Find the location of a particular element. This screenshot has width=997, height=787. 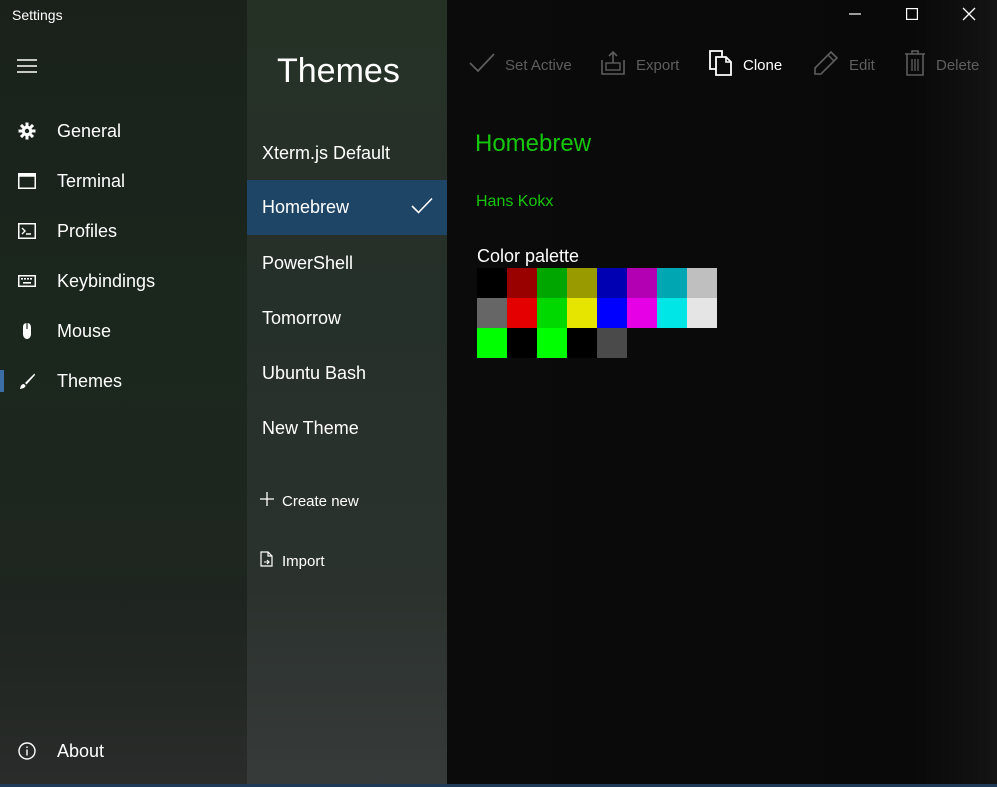

nav-label-themes: Themes is located at coordinates (90, 380).